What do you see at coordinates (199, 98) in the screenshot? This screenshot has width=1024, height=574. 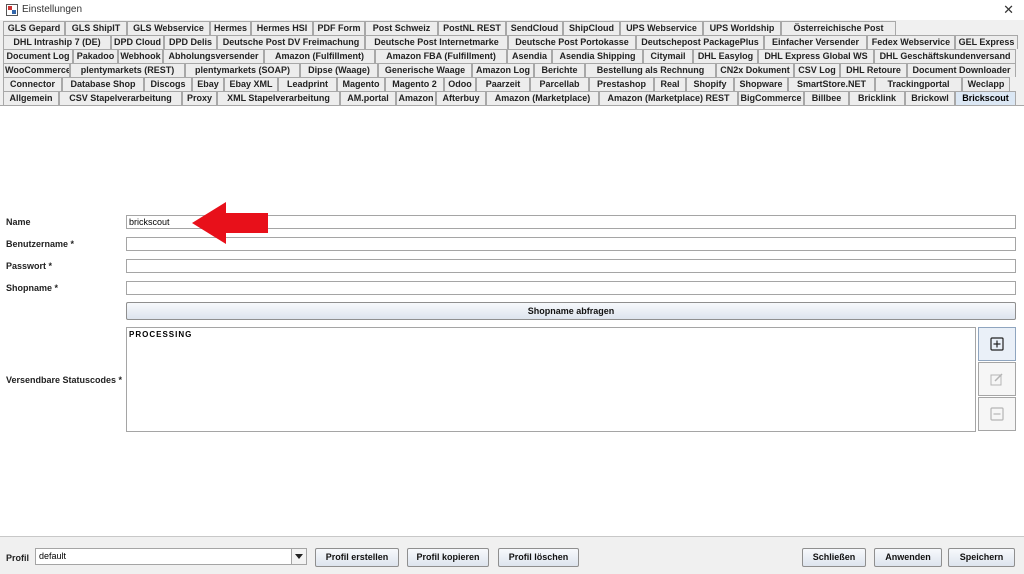 I see `tab-proxy: Proxy` at bounding box center [199, 98].